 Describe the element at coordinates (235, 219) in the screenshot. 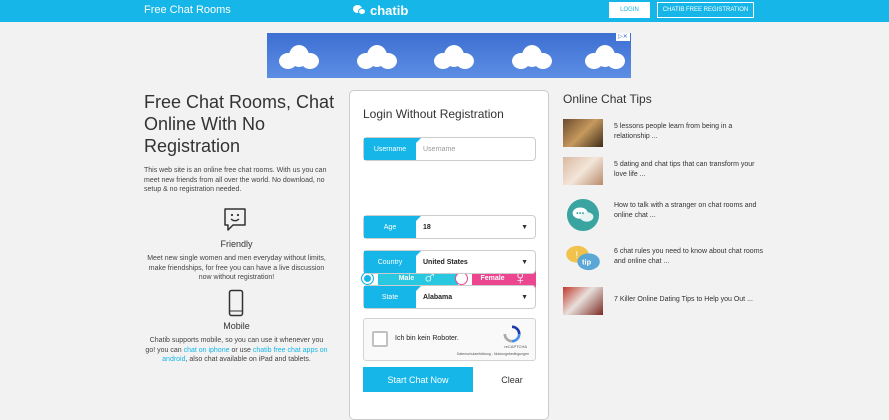

I see `chat-bubble-smiley-icon` at that location.